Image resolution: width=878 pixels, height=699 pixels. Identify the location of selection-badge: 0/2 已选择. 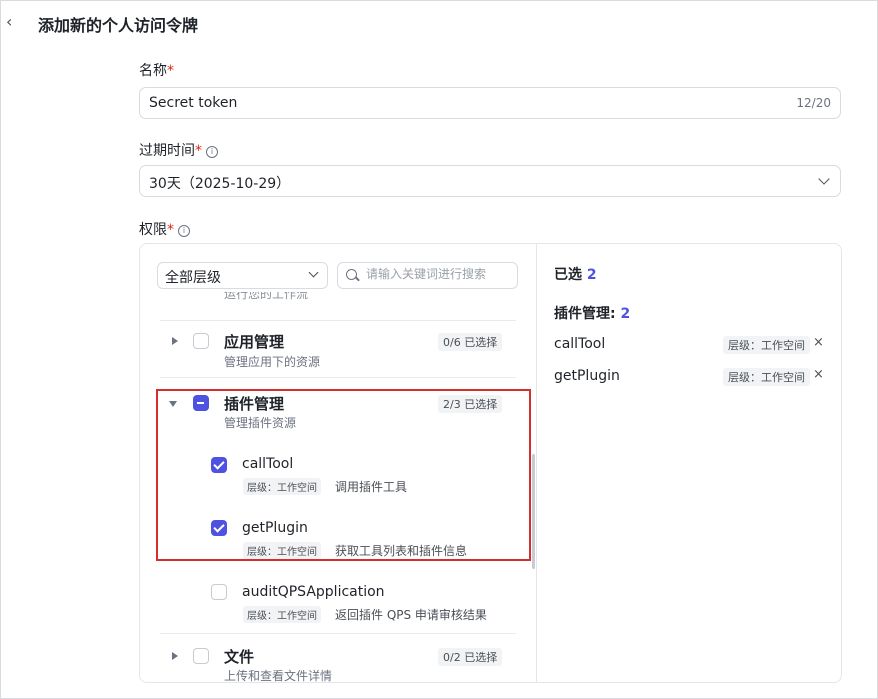
(470, 657).